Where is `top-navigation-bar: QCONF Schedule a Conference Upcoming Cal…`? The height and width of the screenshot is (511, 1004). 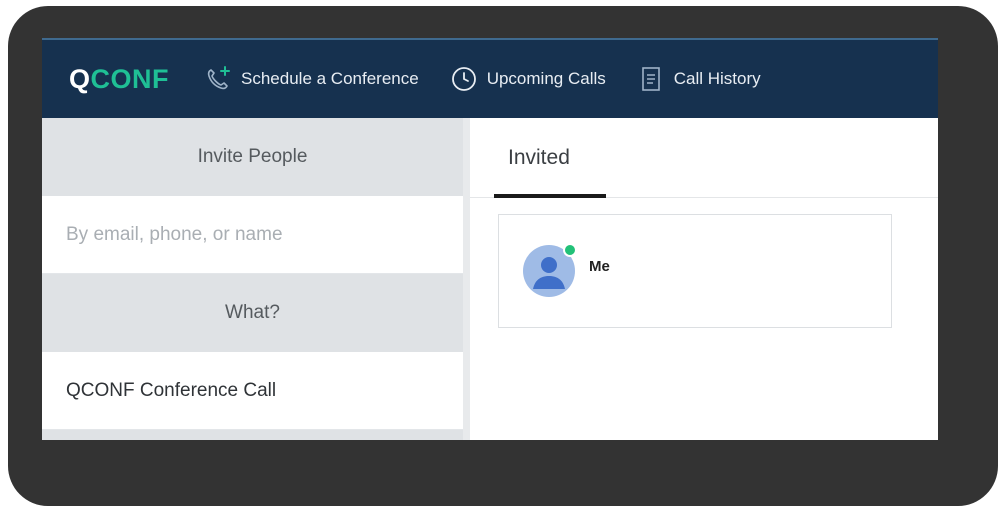
top-navigation-bar: QCONF Schedule a Conference Upcoming Cal… is located at coordinates (490, 78).